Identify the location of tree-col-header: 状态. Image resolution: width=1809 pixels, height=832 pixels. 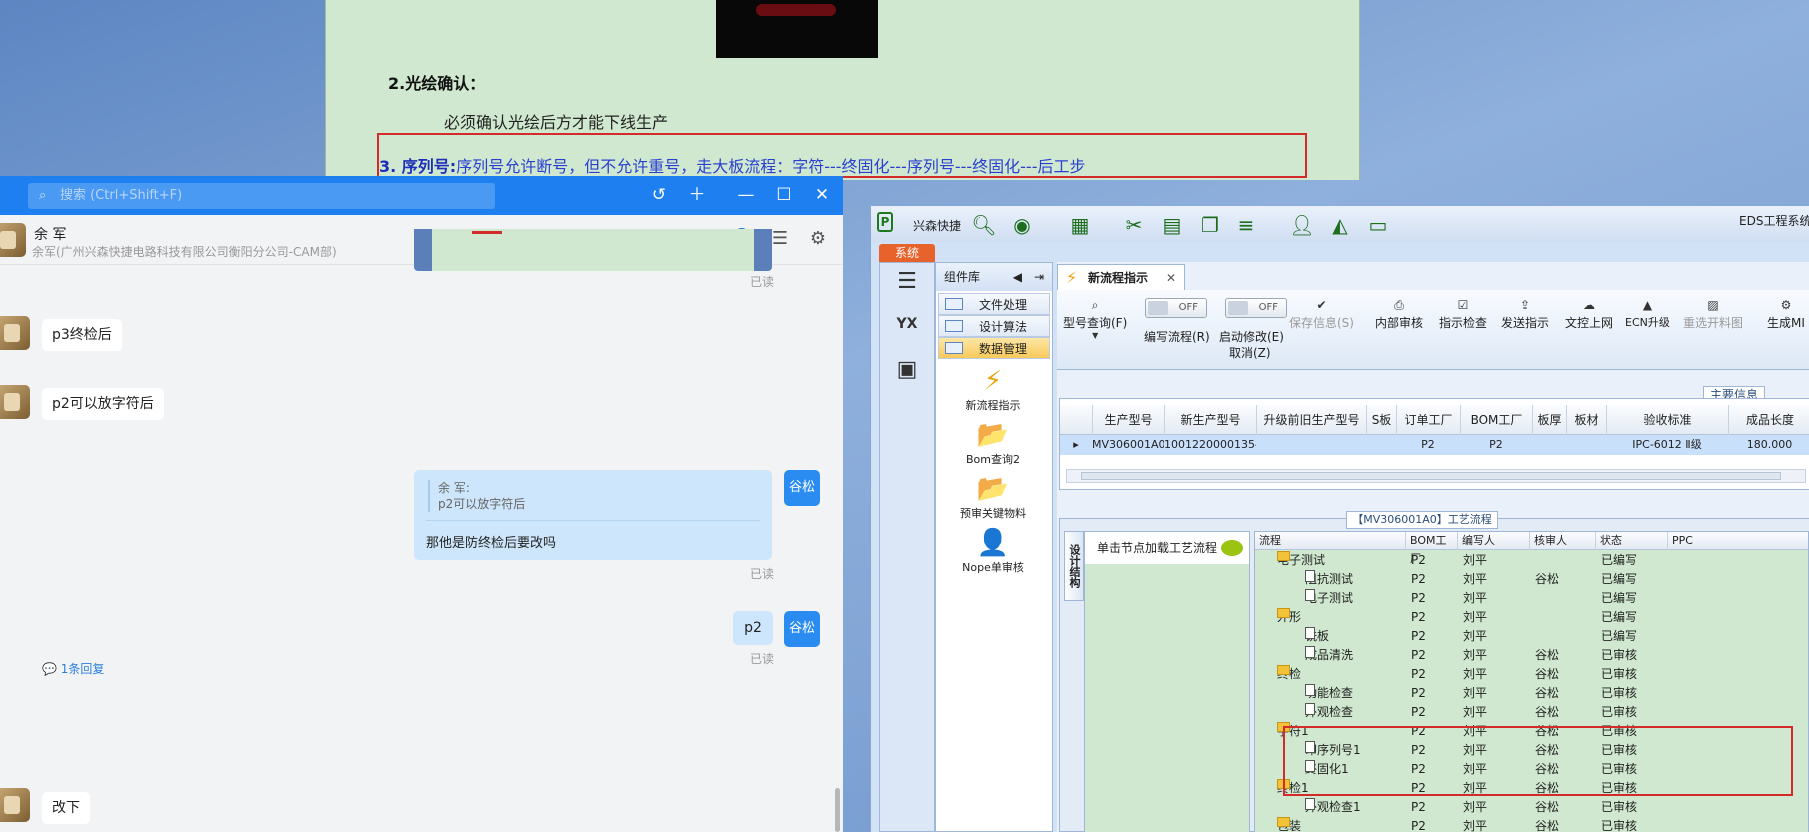
(1631, 541).